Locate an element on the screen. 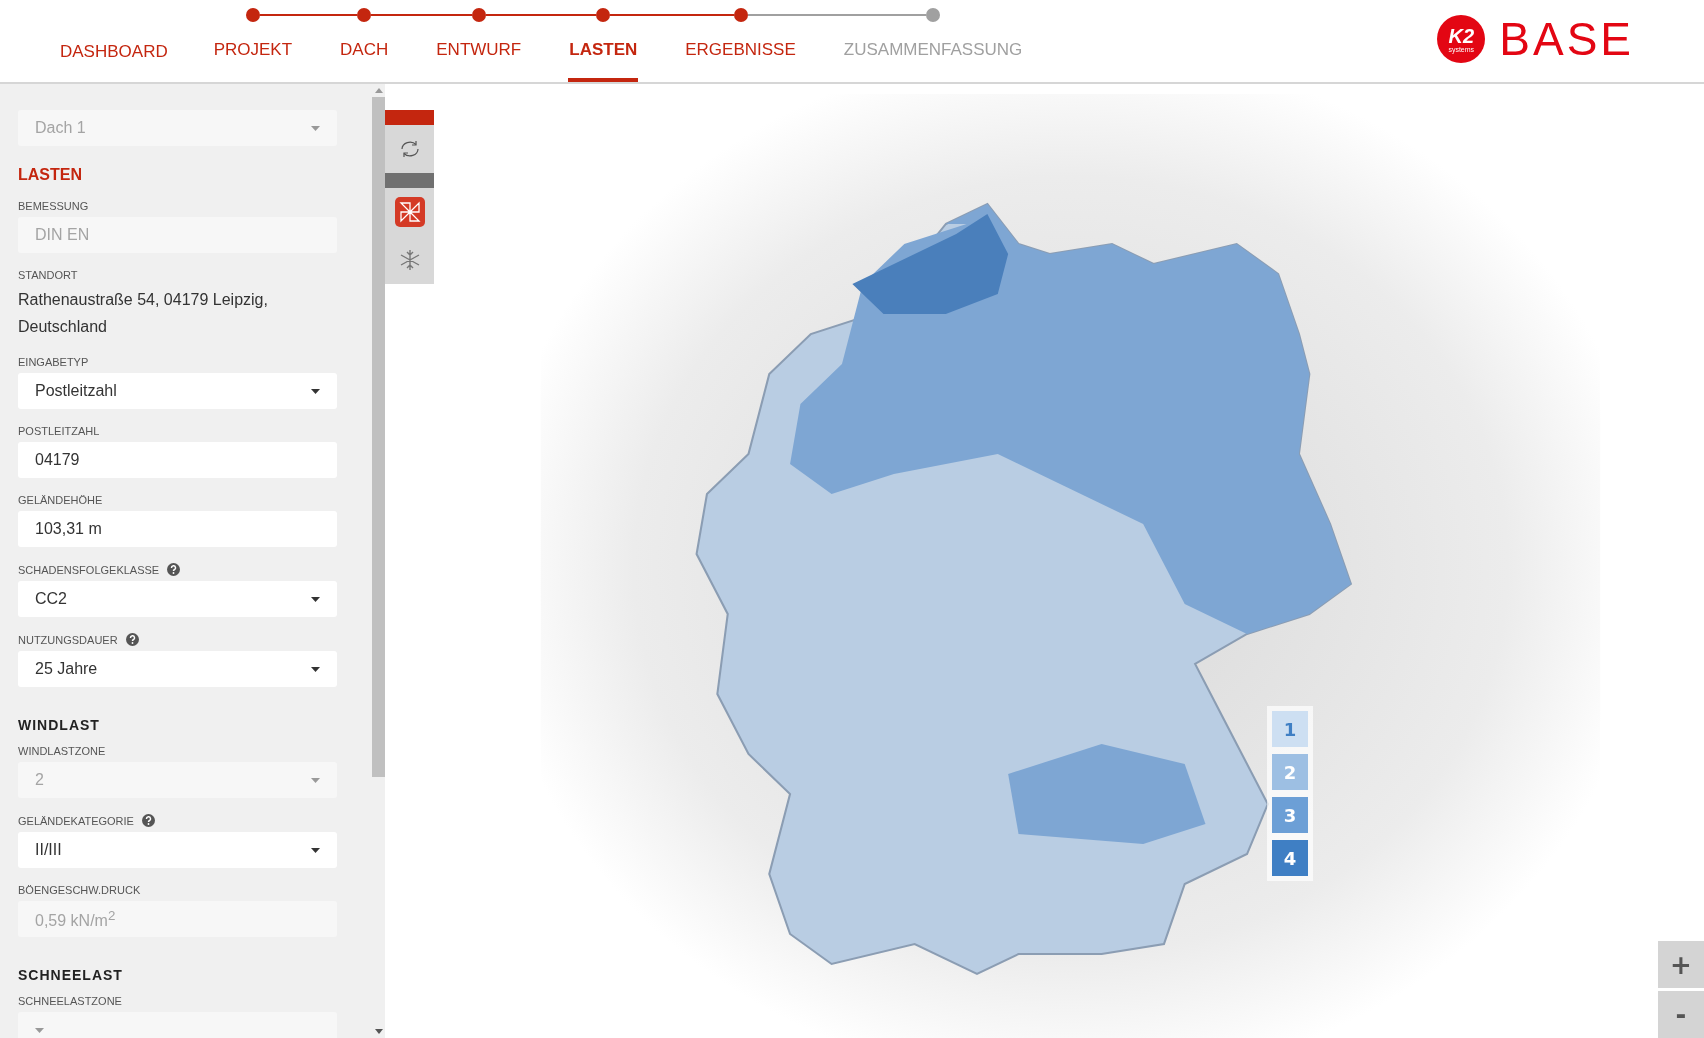 The image size is (1704, 1038). section-title: LASTEN is located at coordinates (50, 175).